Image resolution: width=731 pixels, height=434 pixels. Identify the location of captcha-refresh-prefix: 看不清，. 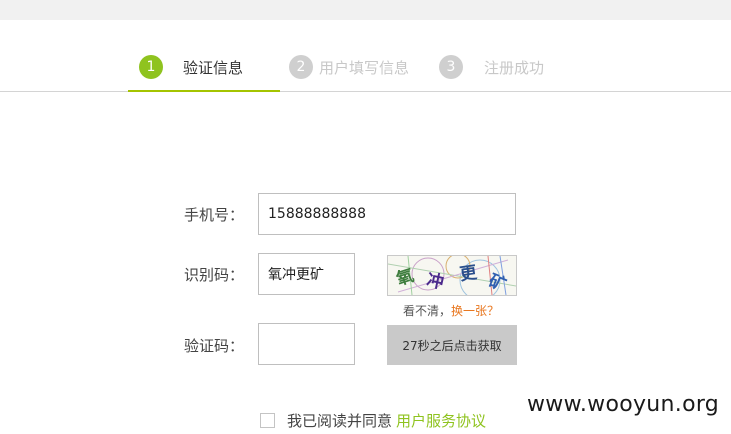
(427, 311).